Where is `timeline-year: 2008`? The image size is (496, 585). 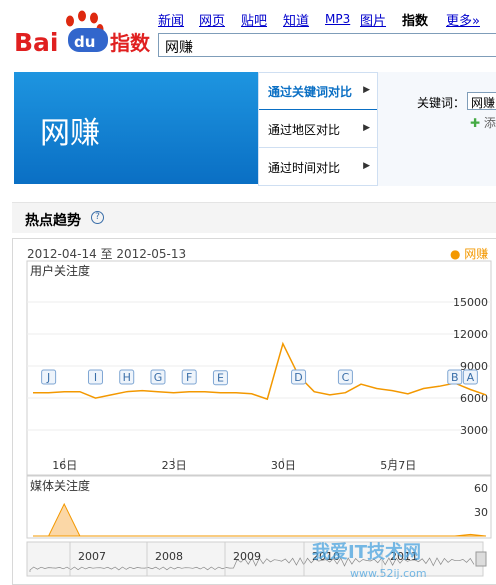
timeline-year: 2008 is located at coordinates (169, 556).